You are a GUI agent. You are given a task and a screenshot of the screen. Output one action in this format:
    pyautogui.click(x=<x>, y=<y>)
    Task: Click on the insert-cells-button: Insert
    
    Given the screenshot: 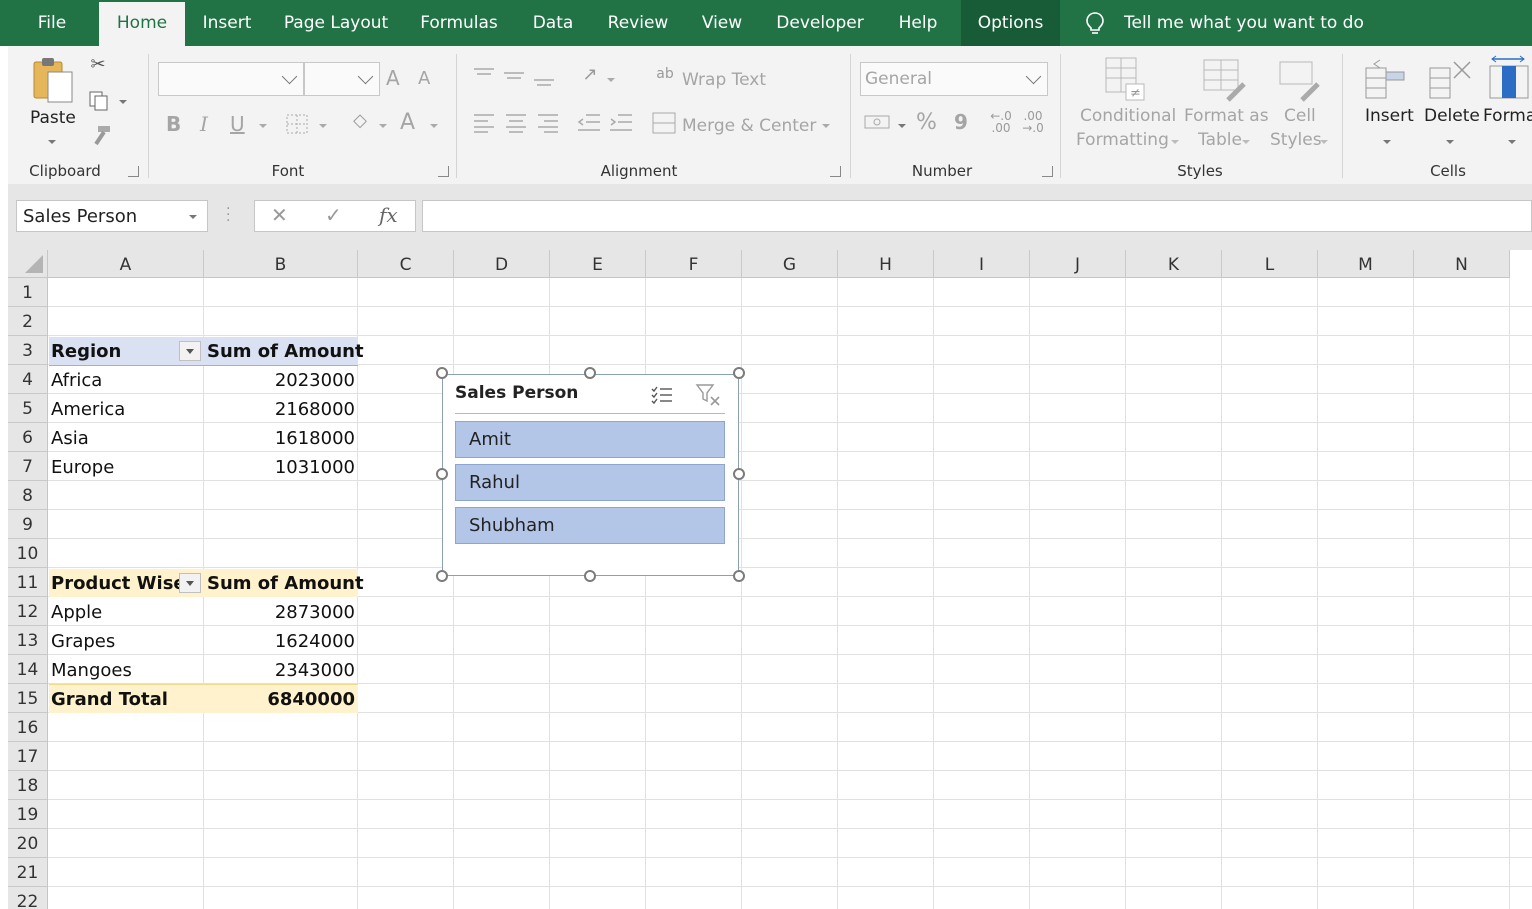 What is the action you would take?
    pyautogui.click(x=1389, y=116)
    